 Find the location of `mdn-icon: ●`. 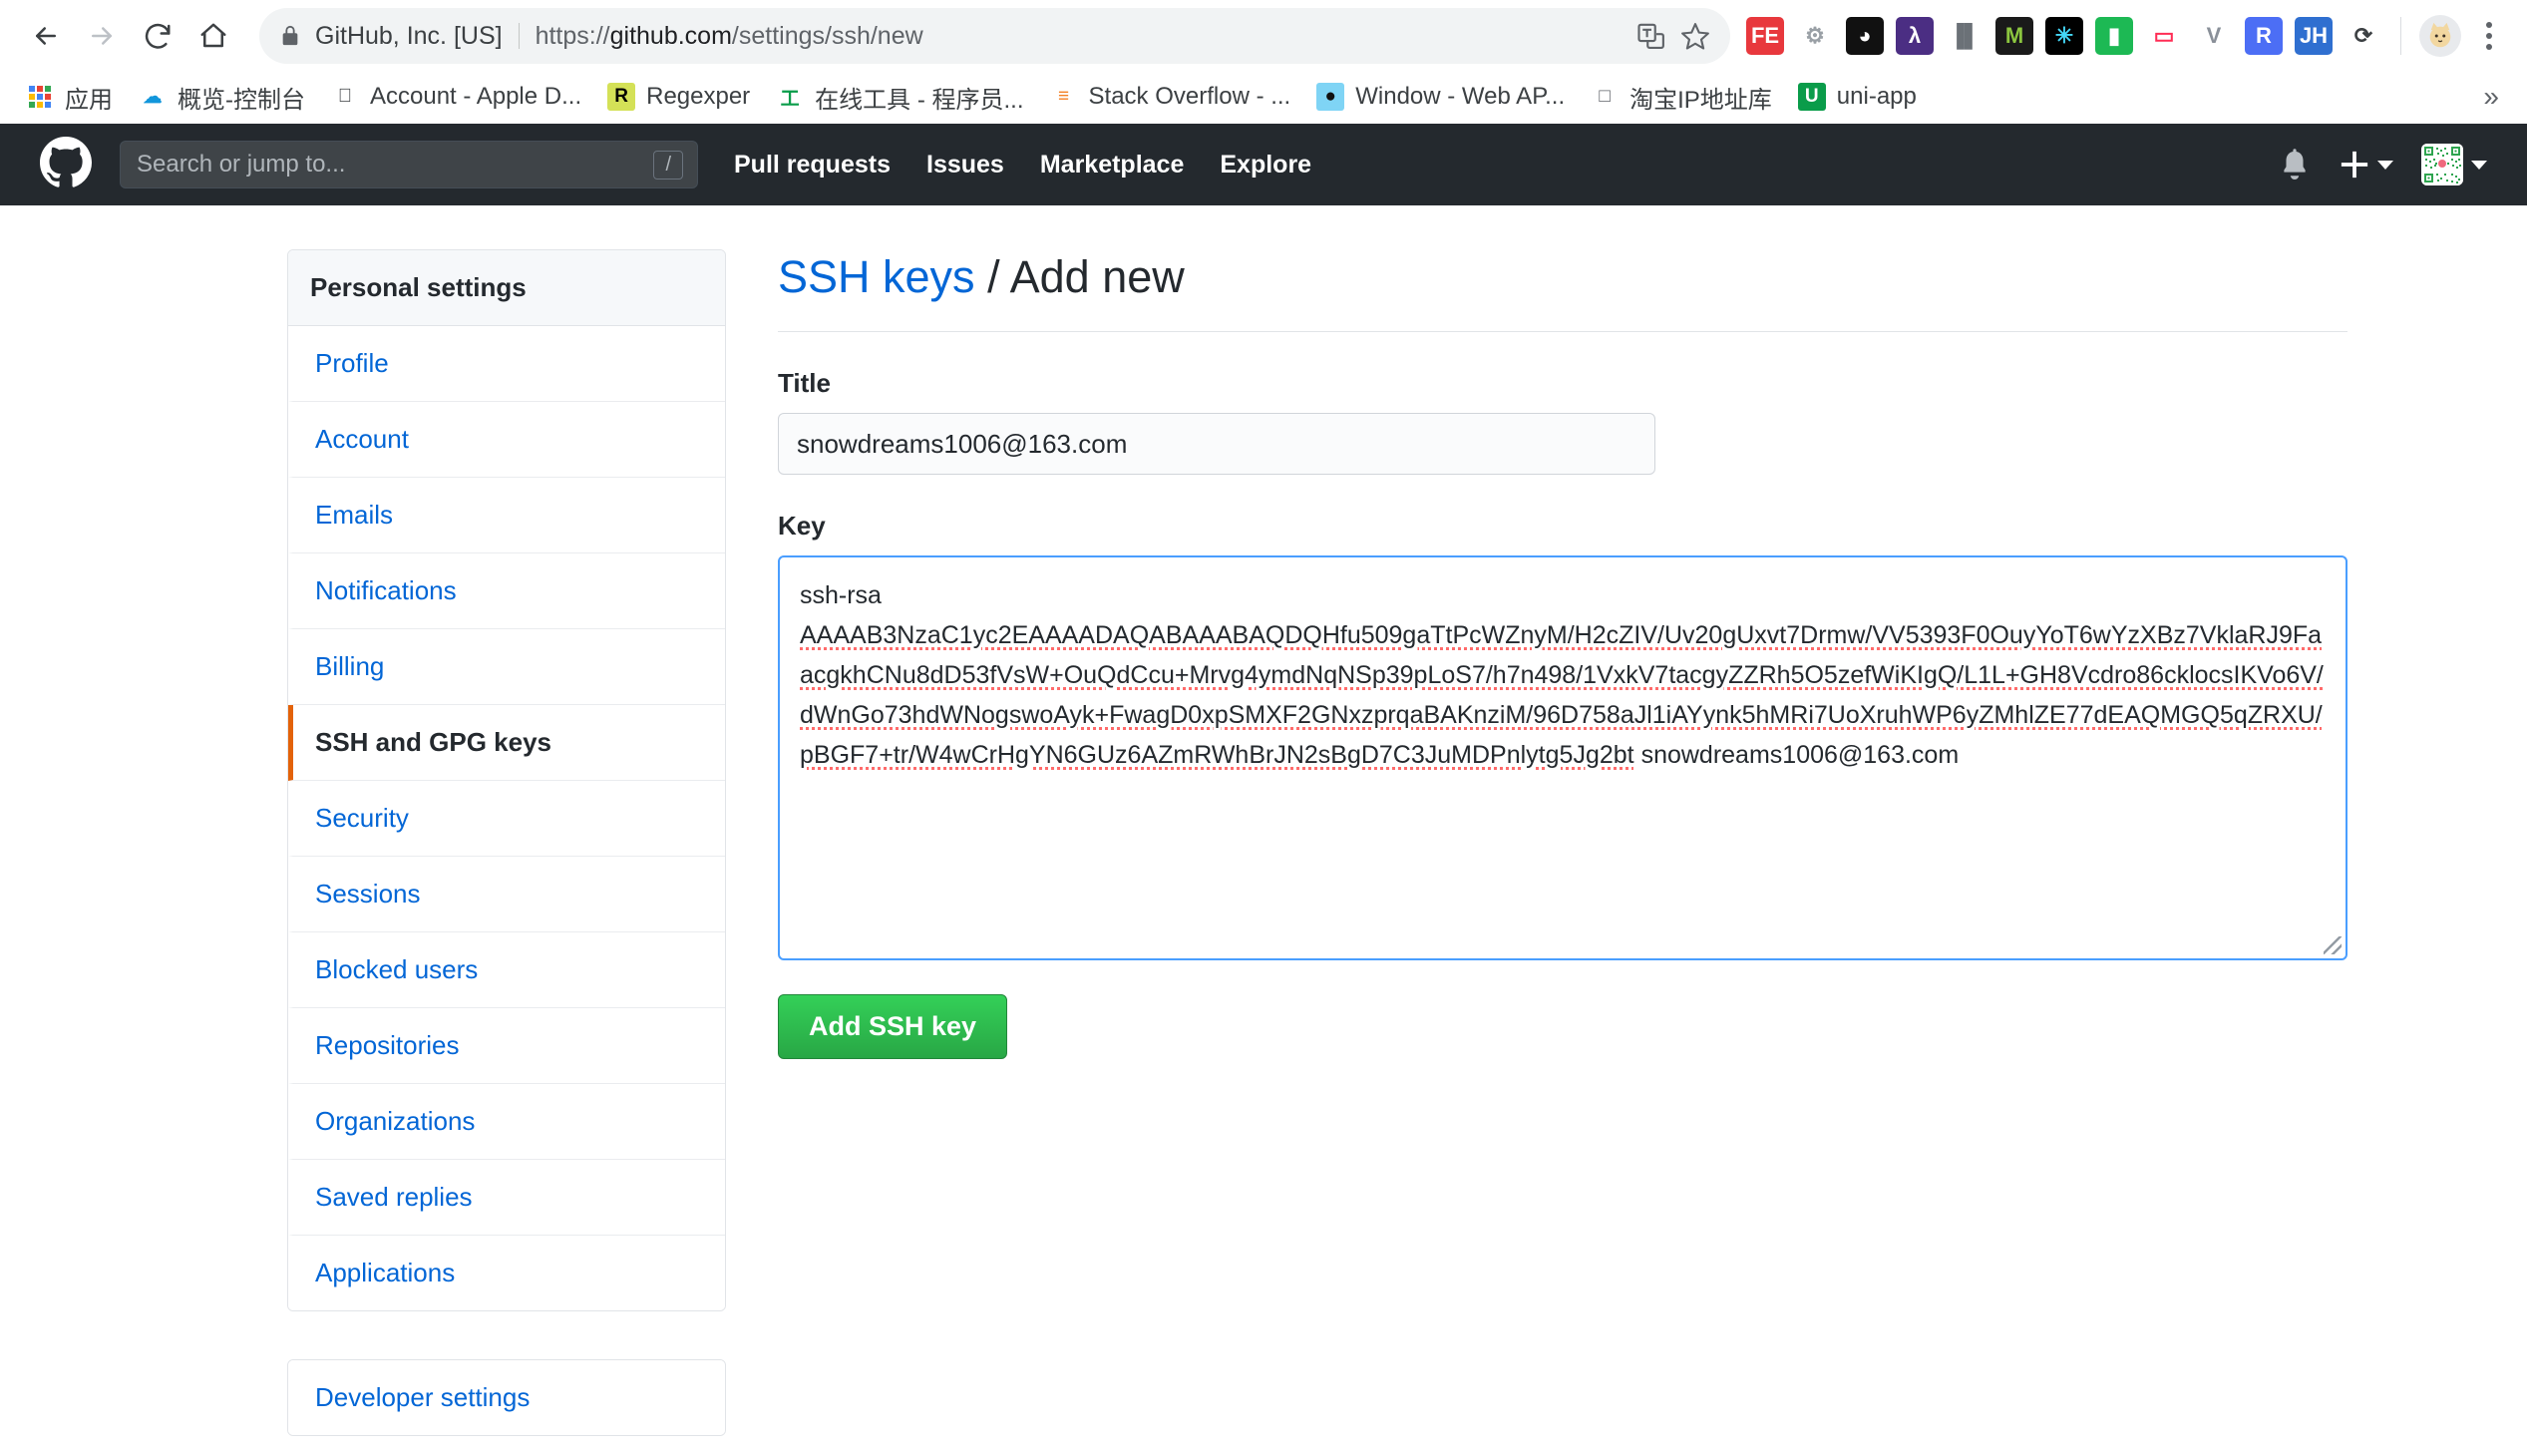

mdn-icon: ● is located at coordinates (1330, 97).